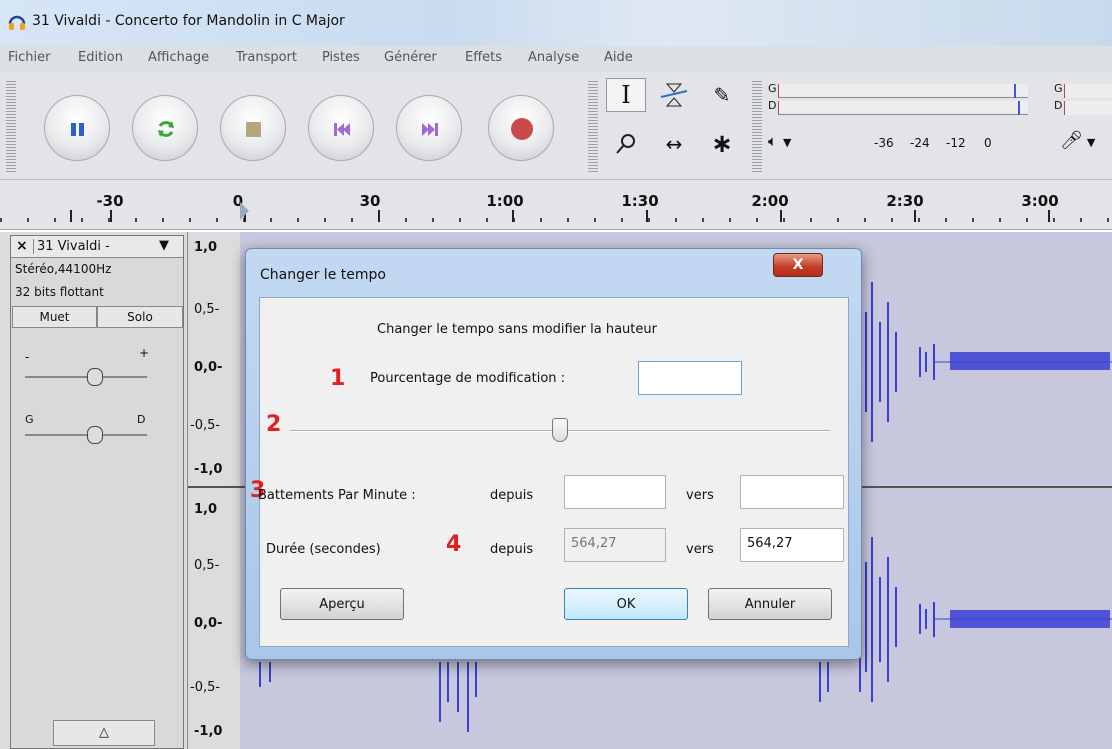 The width and height of the screenshot is (1112, 749). What do you see at coordinates (206, 509) in the screenshot?
I see `scale-bottom-1: 1,0` at bounding box center [206, 509].